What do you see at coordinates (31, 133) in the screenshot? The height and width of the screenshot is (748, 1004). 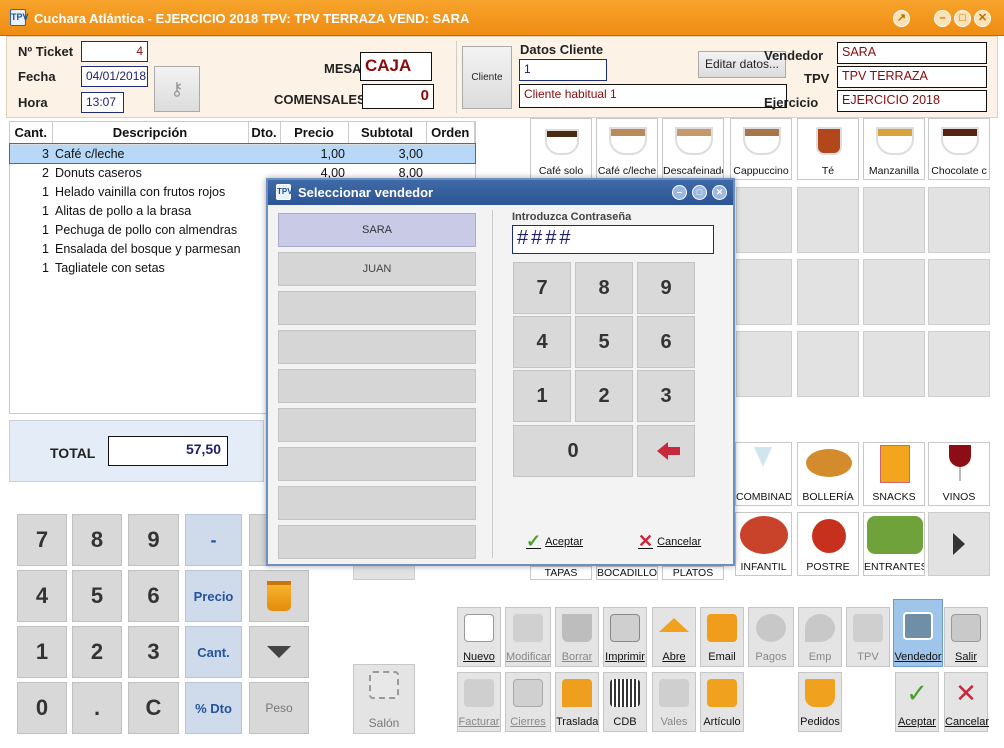 I see `col-cant: Cant.` at bounding box center [31, 133].